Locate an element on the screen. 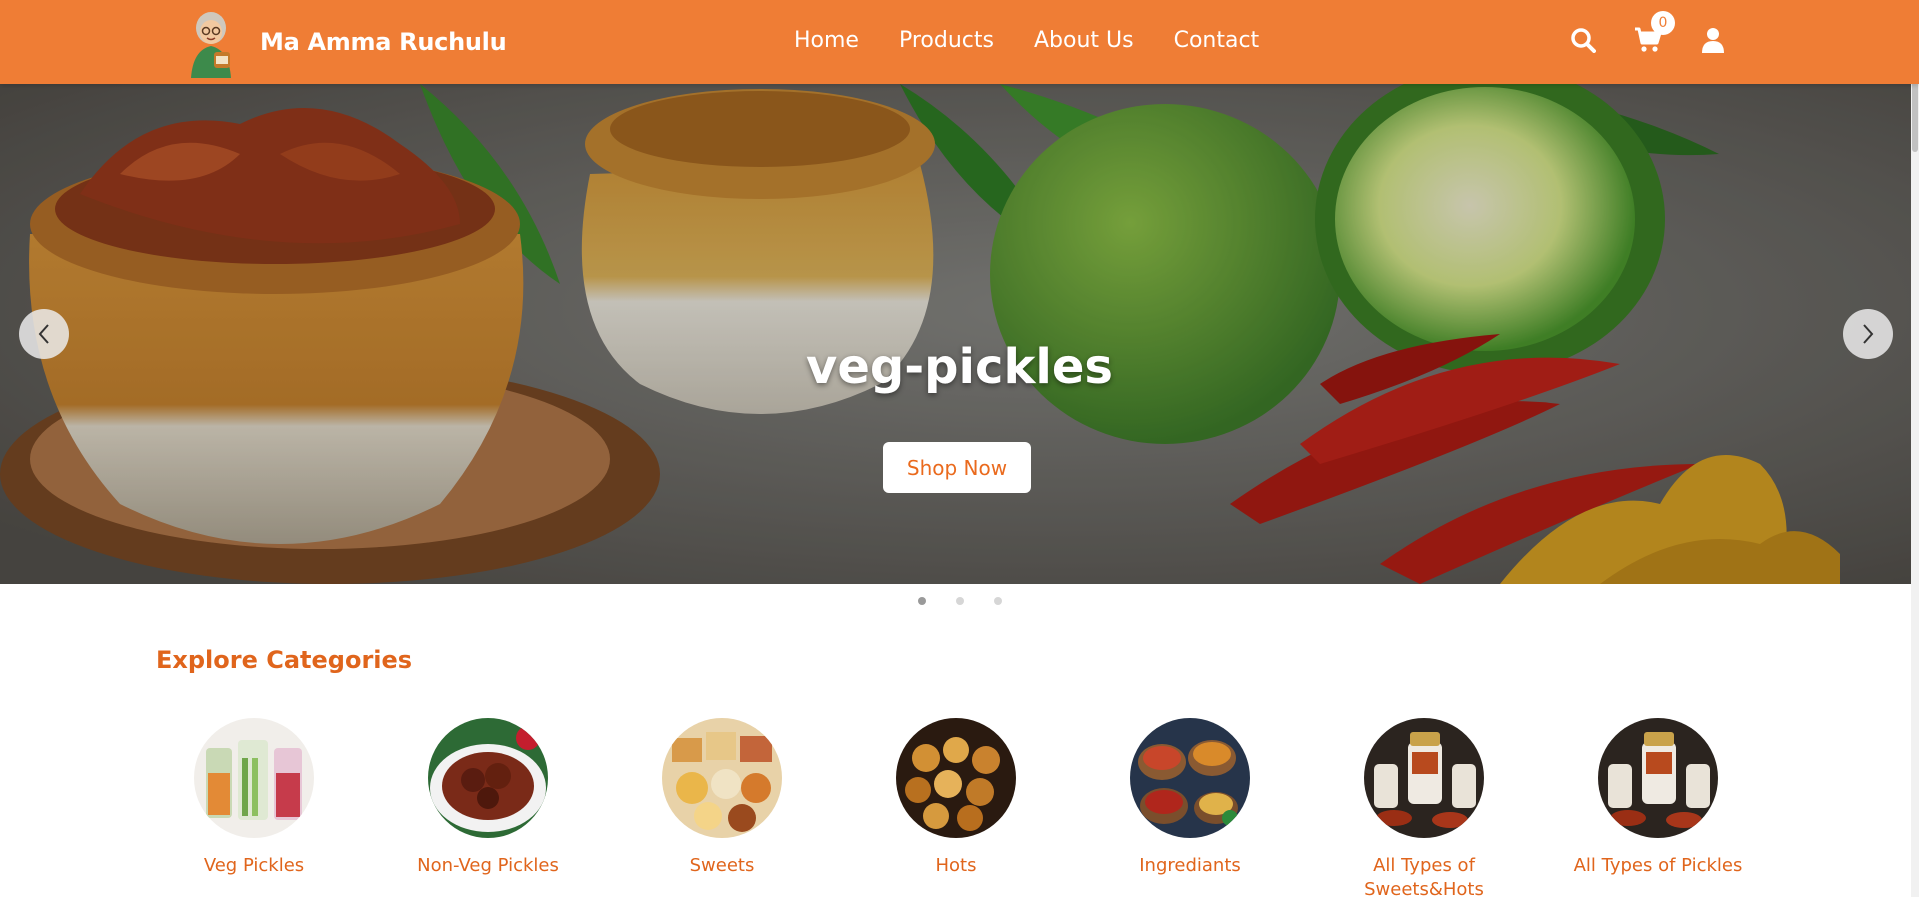 This screenshot has width=1919, height=897. nav-about-us: About Us is located at coordinates (1084, 40).